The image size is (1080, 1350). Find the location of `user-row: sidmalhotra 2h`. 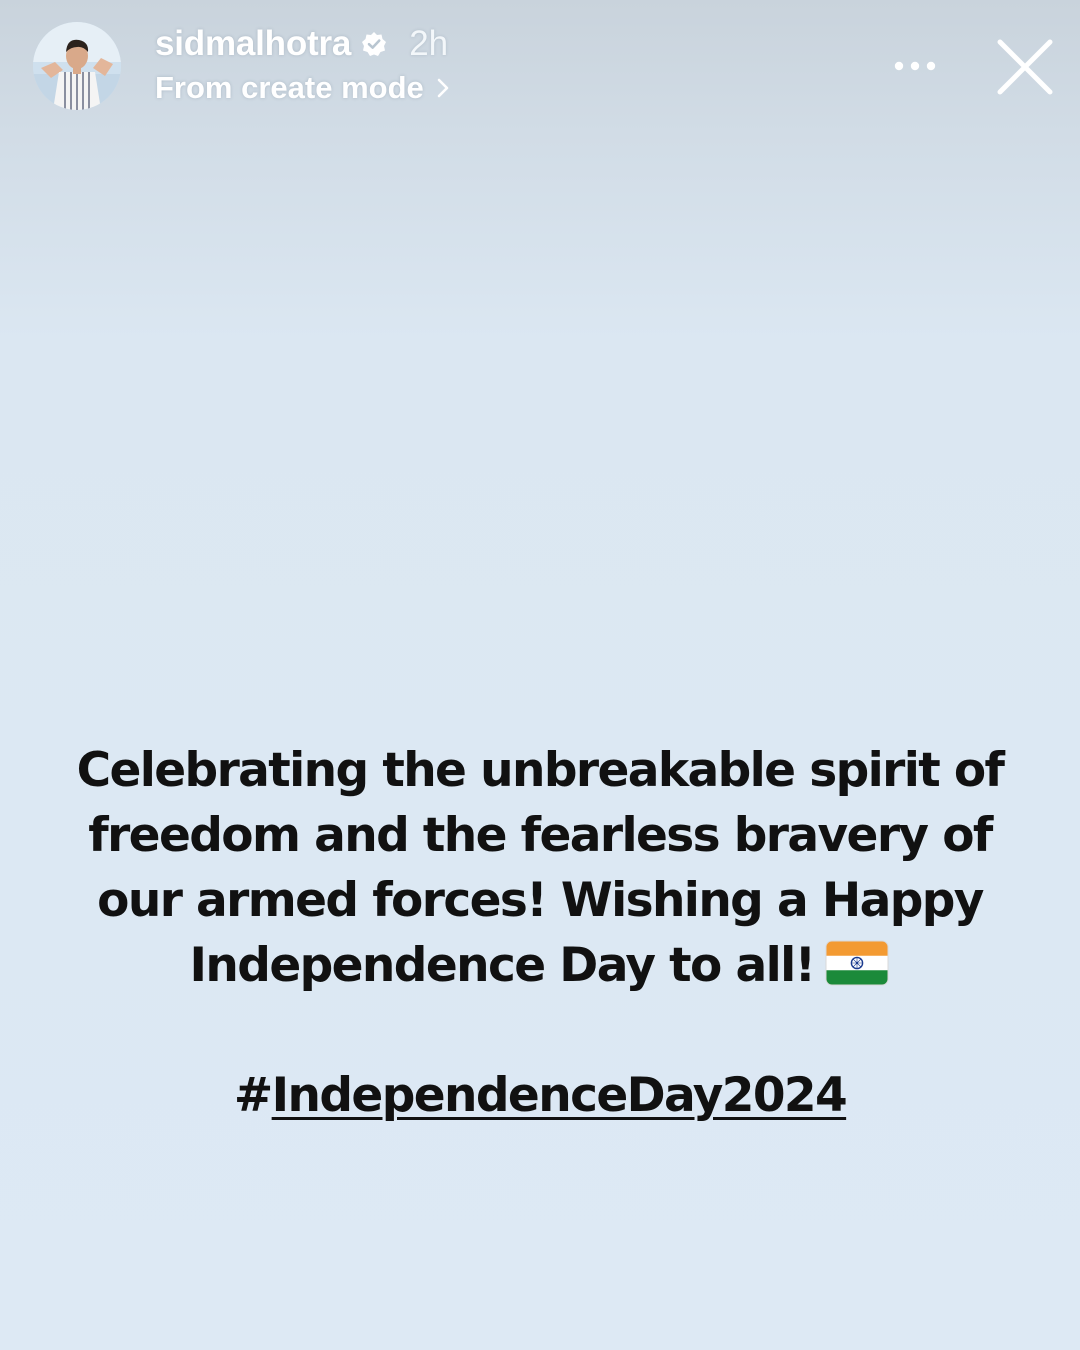

user-row: sidmalhotra 2h is located at coordinates (301, 44).